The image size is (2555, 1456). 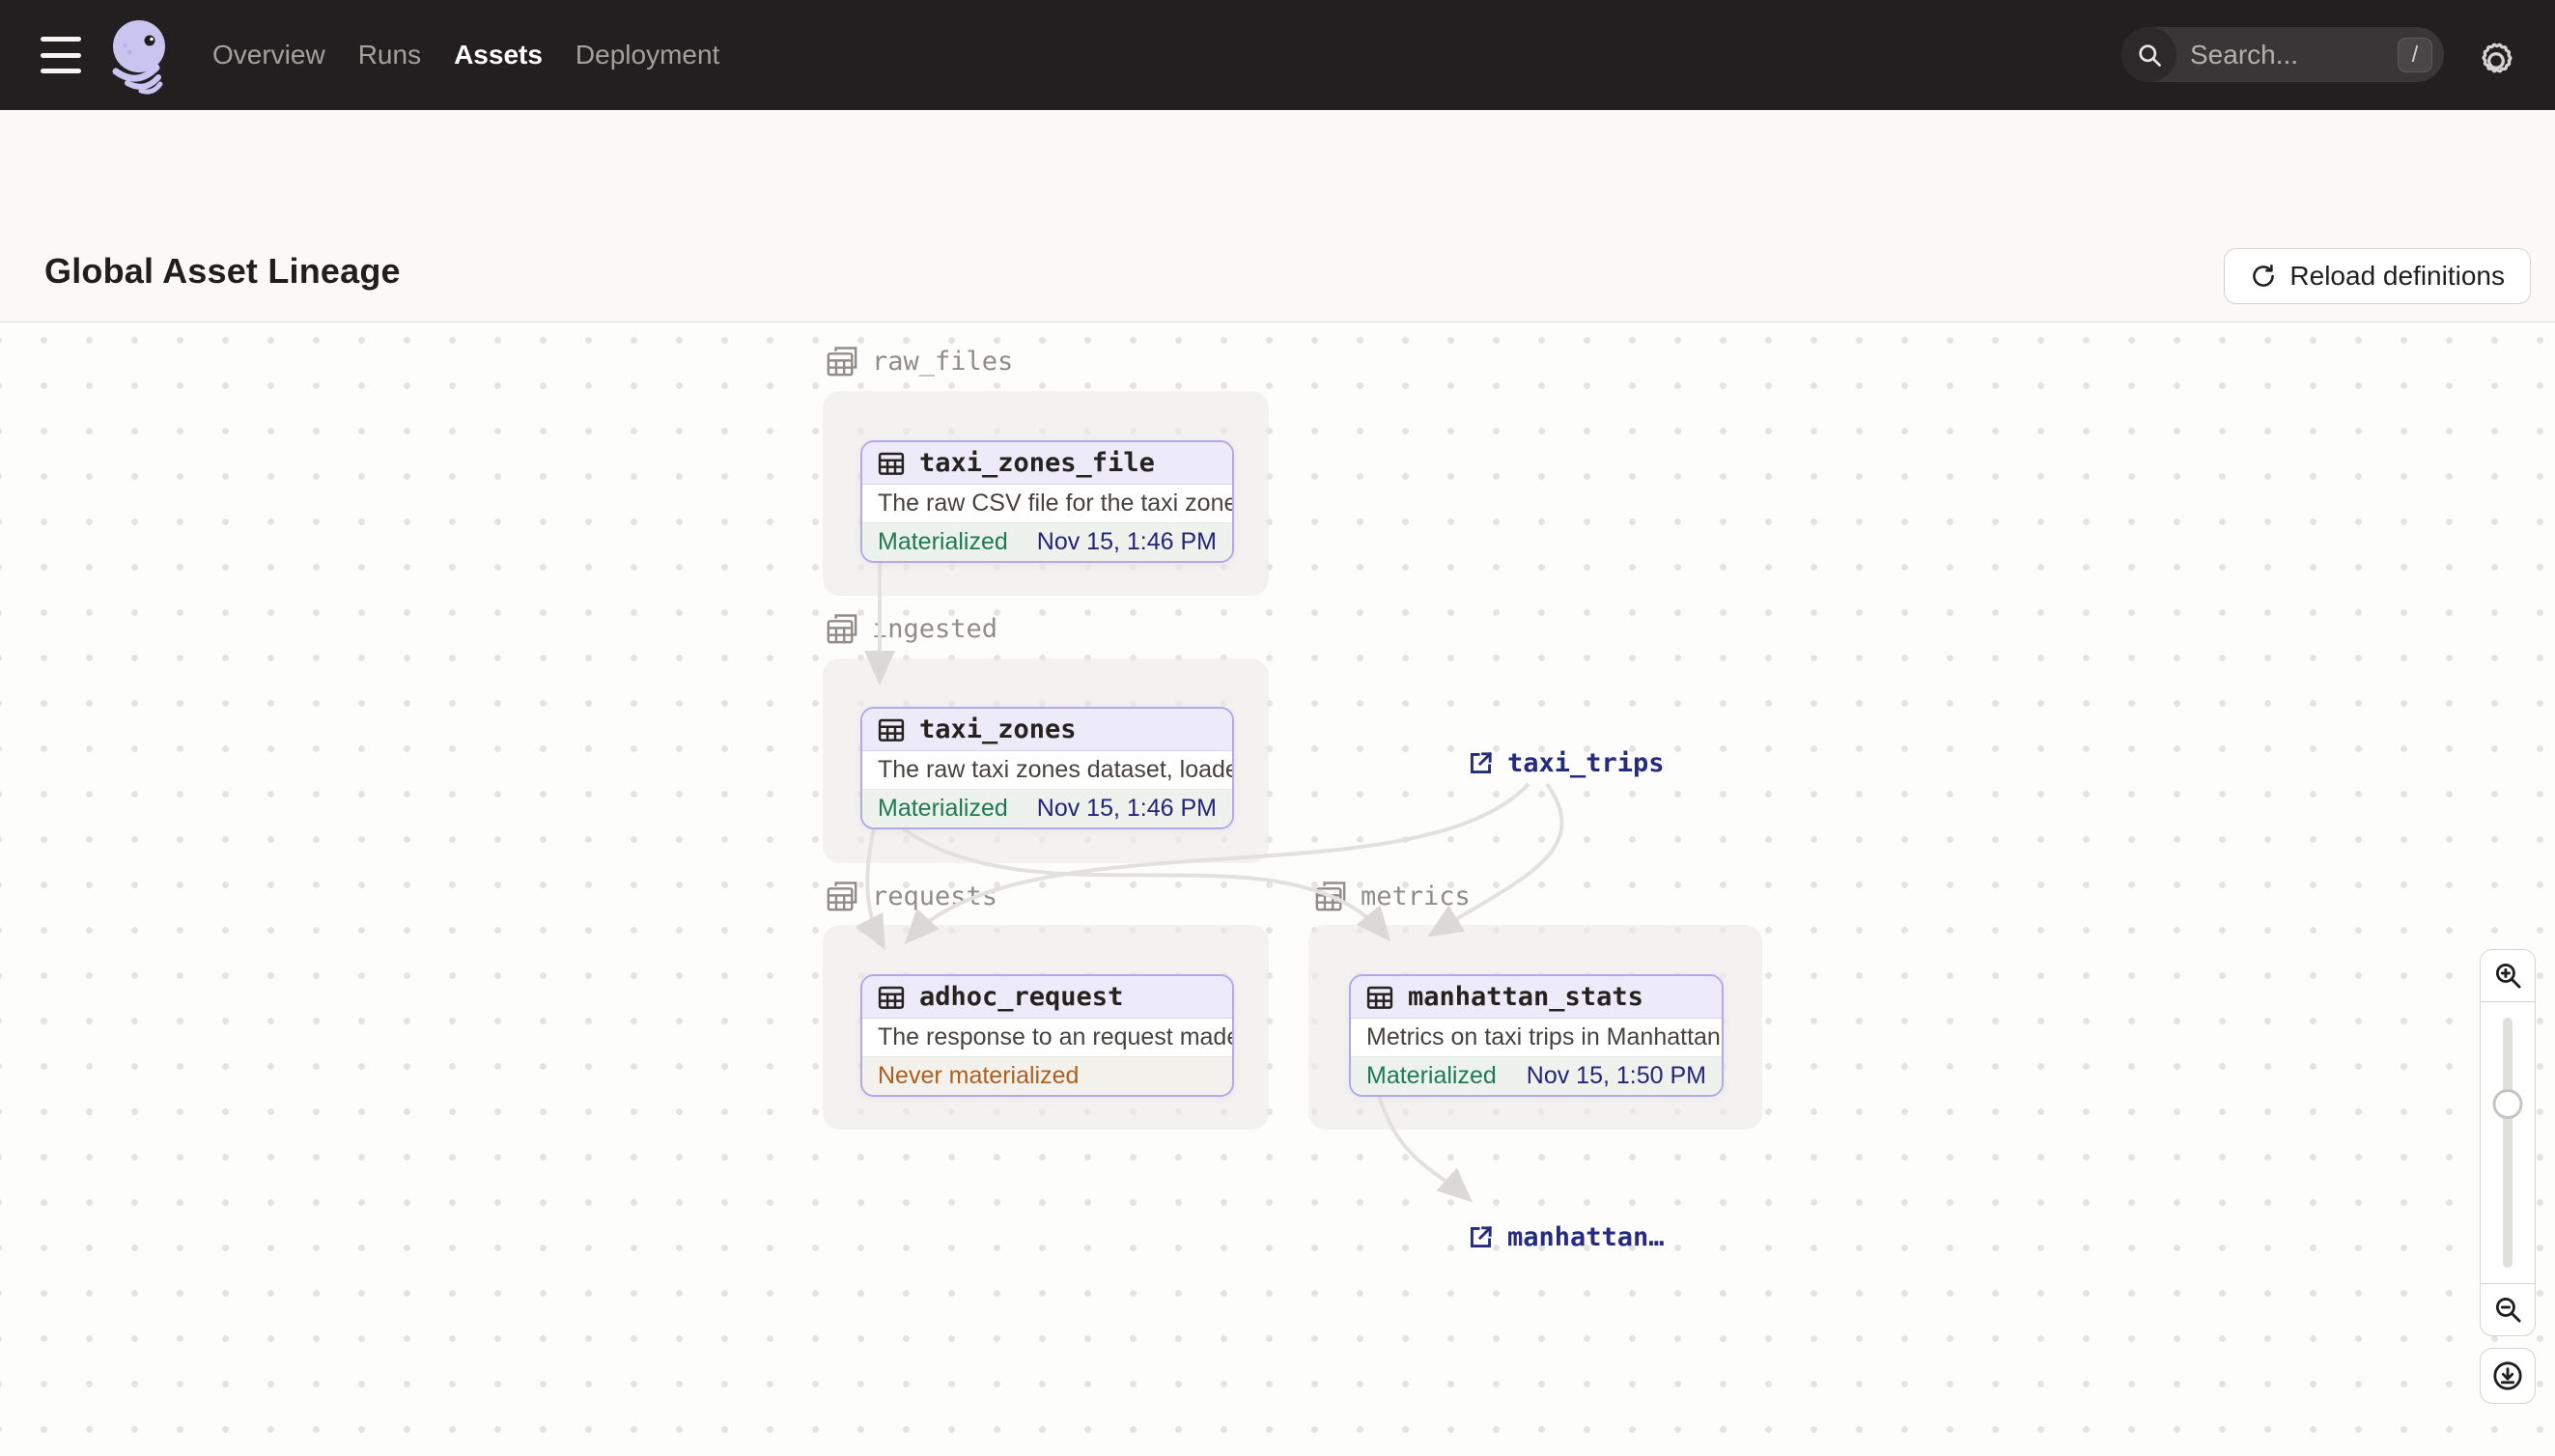 What do you see at coordinates (1146, 884) in the screenshot?
I see `edge-taxi-zones-to-manhattan-stats` at bounding box center [1146, 884].